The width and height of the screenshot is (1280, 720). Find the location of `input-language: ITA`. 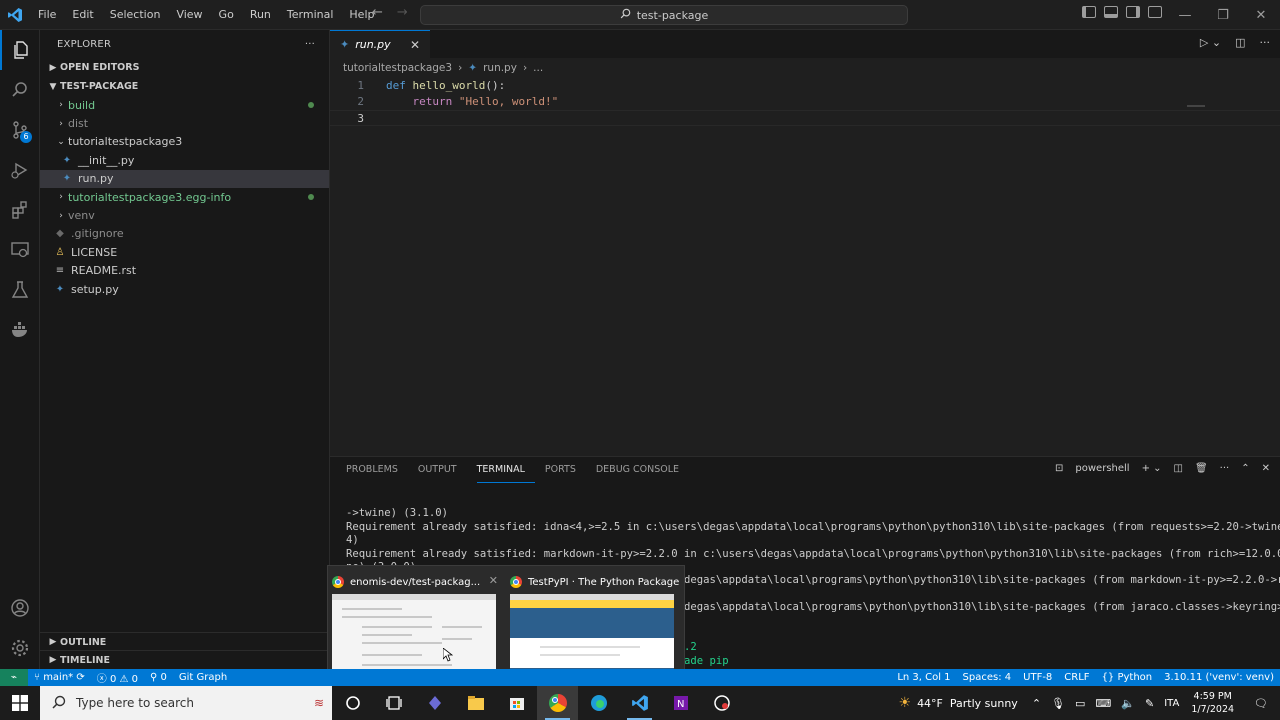

input-language: ITA is located at coordinates (1171, 703).